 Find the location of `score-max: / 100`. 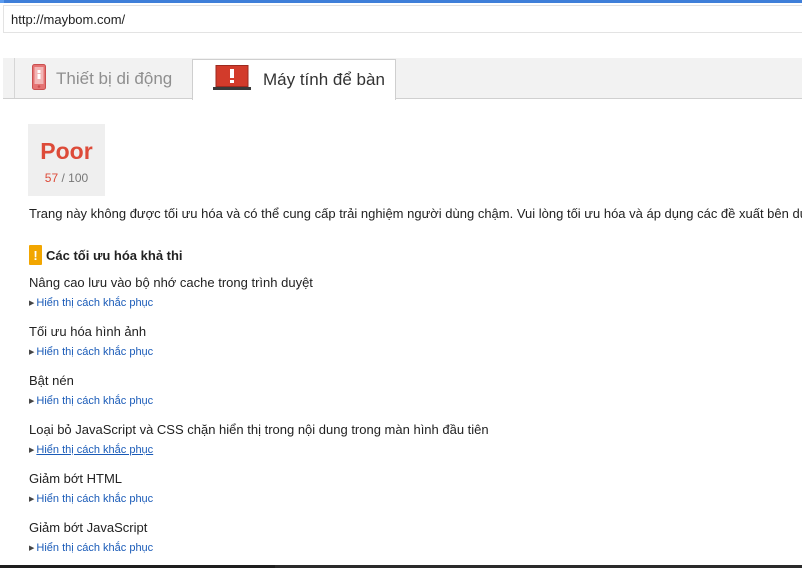

score-max: / 100 is located at coordinates (75, 178).